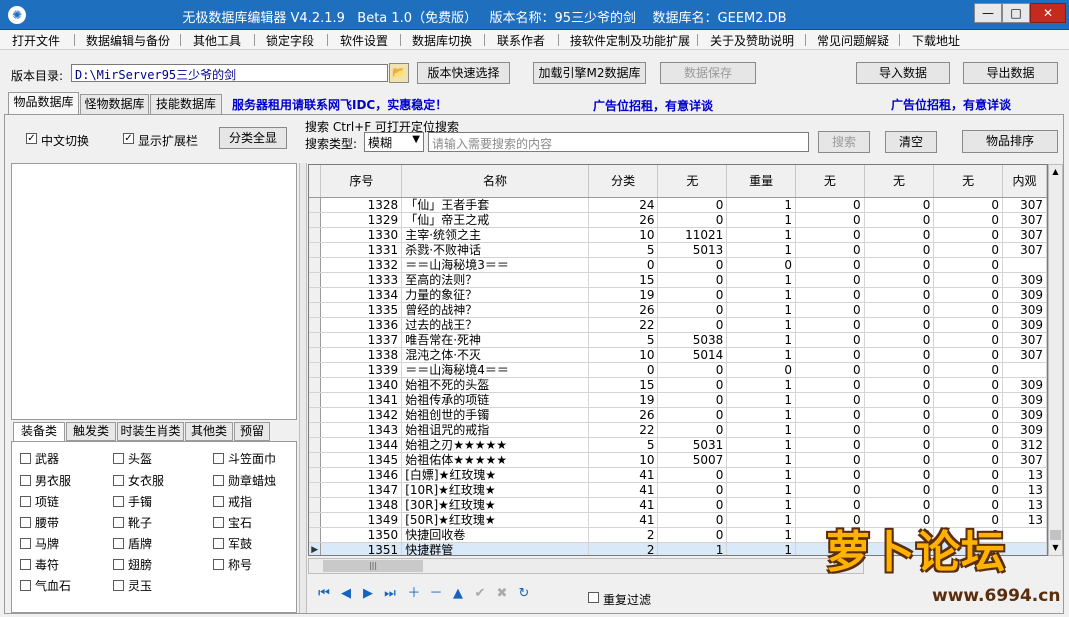 This screenshot has width=1069, height=617. What do you see at coordinates (361, 205) in the screenshot?
I see `table-cell: 1328` at bounding box center [361, 205].